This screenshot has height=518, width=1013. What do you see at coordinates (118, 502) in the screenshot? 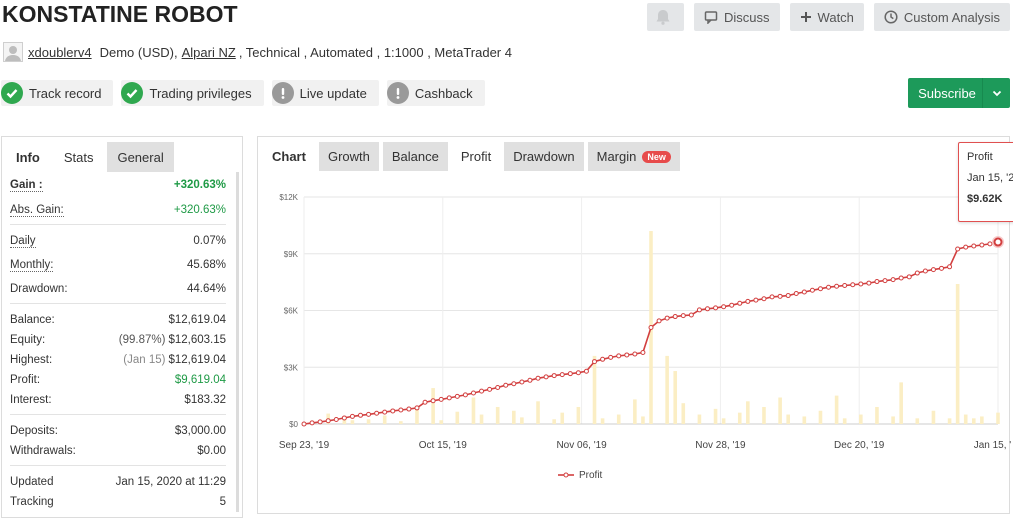
I see `stat-tracking: Tracking 5` at bounding box center [118, 502].